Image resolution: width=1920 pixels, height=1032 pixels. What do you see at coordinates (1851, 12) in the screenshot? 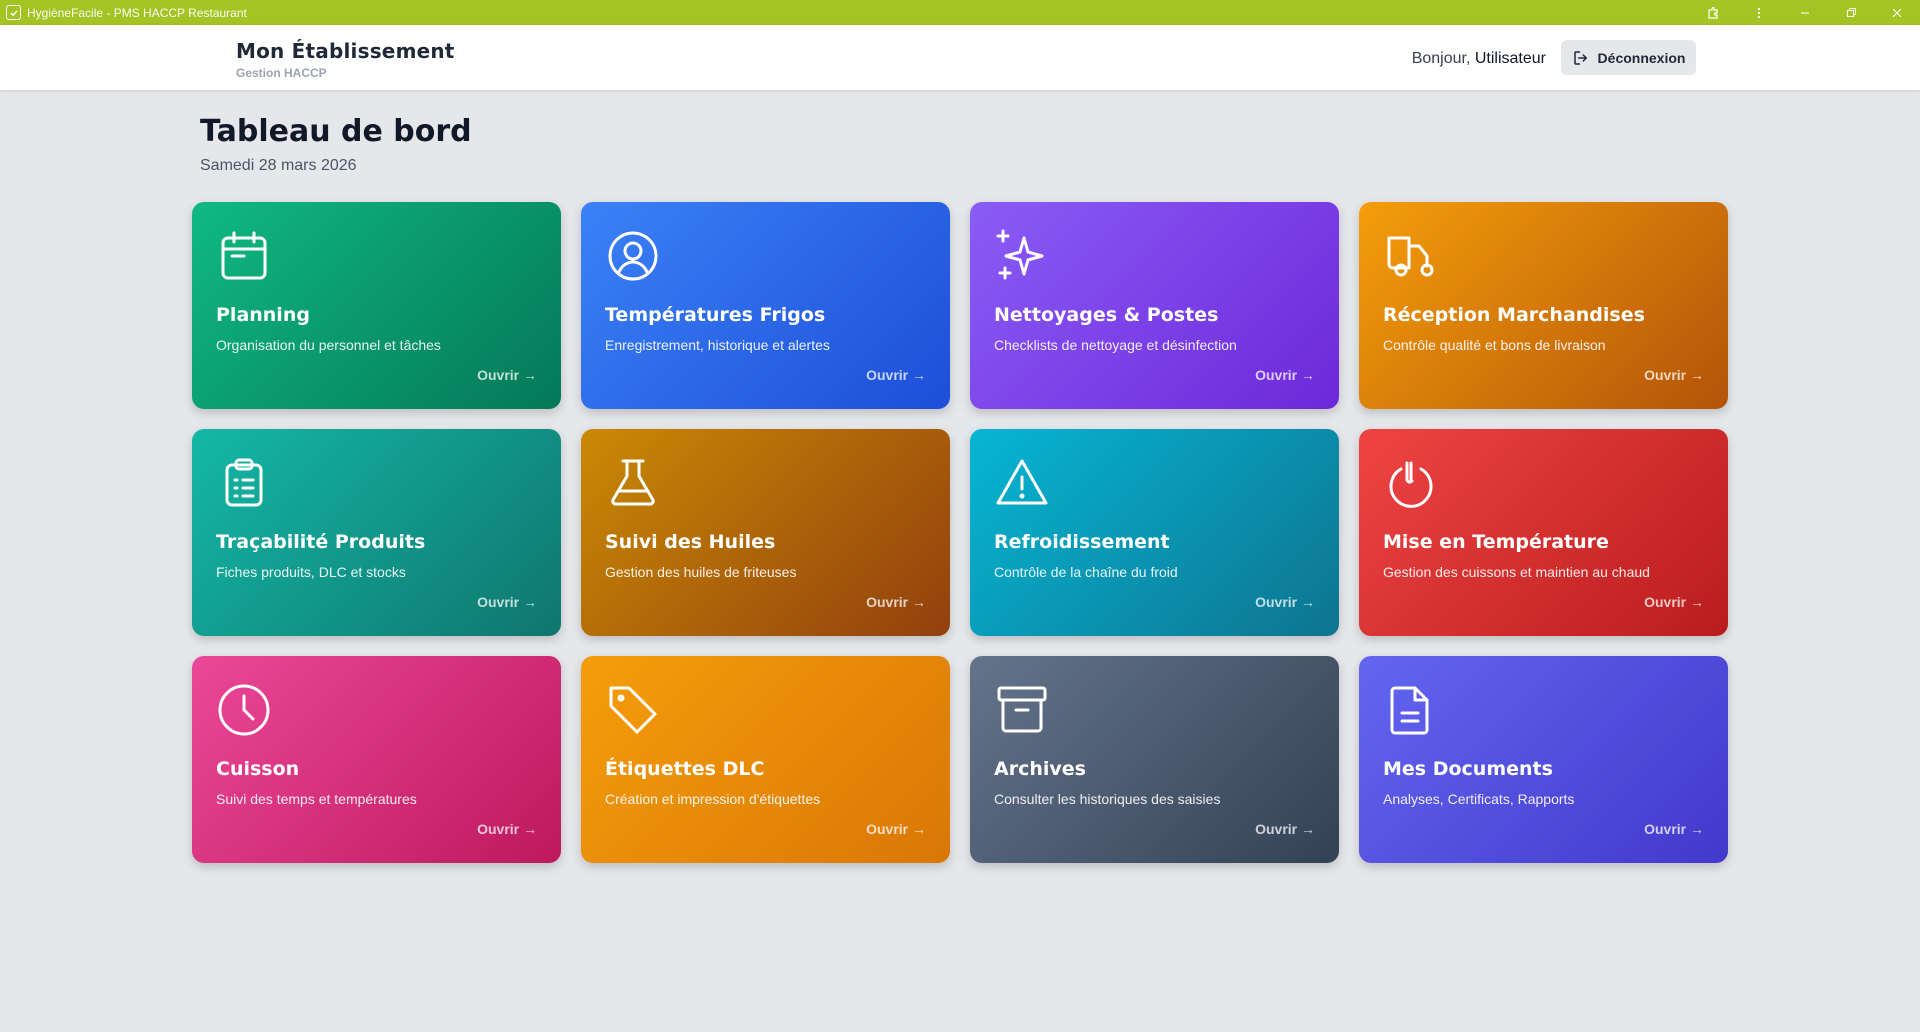
I see `restore-icon` at bounding box center [1851, 12].